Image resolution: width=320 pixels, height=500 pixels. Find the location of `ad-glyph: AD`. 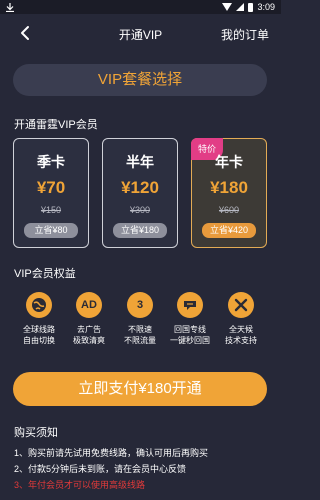

ad-glyph: AD is located at coordinates (89, 305).